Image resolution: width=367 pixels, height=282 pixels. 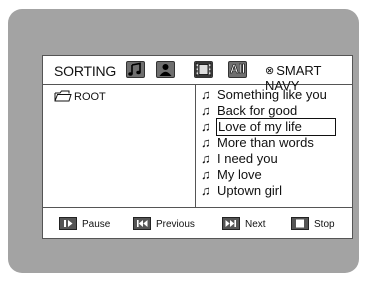 What do you see at coordinates (203, 69) in the screenshot?
I see `film-icon` at bounding box center [203, 69].